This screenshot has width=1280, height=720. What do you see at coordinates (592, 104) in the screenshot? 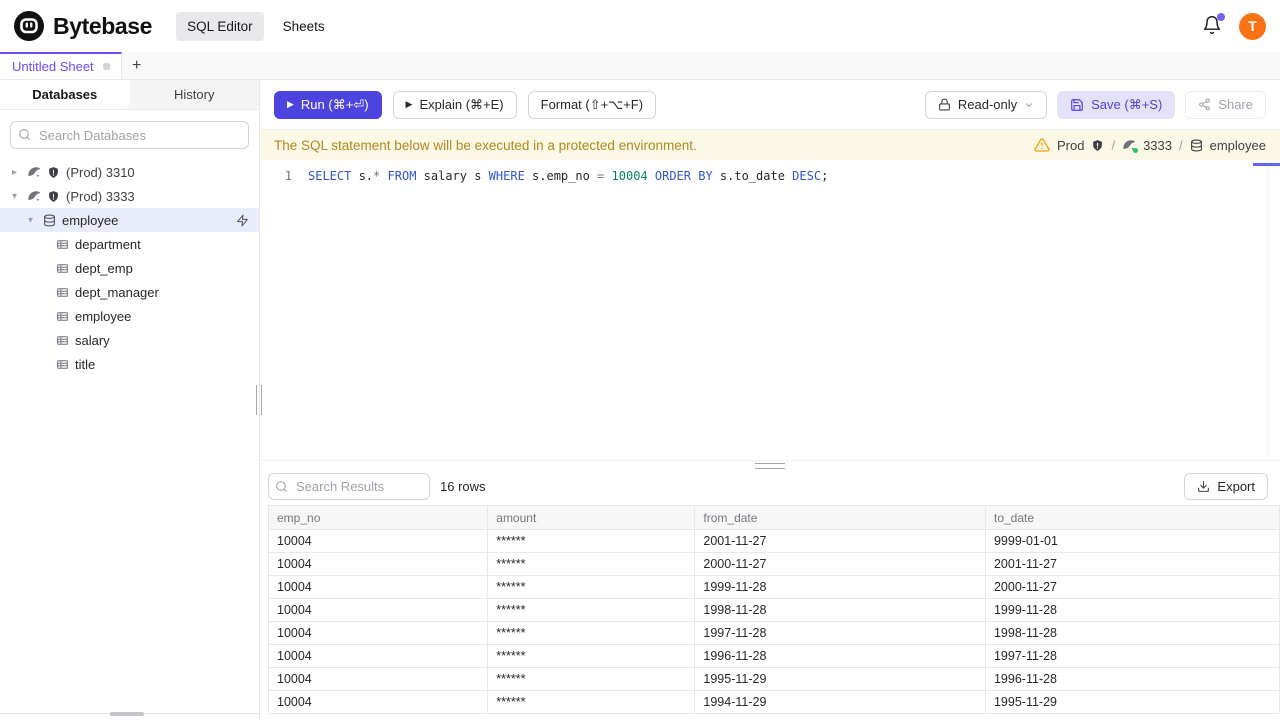
I see `format-button: Format (⇧+⌥+F)` at bounding box center [592, 104].